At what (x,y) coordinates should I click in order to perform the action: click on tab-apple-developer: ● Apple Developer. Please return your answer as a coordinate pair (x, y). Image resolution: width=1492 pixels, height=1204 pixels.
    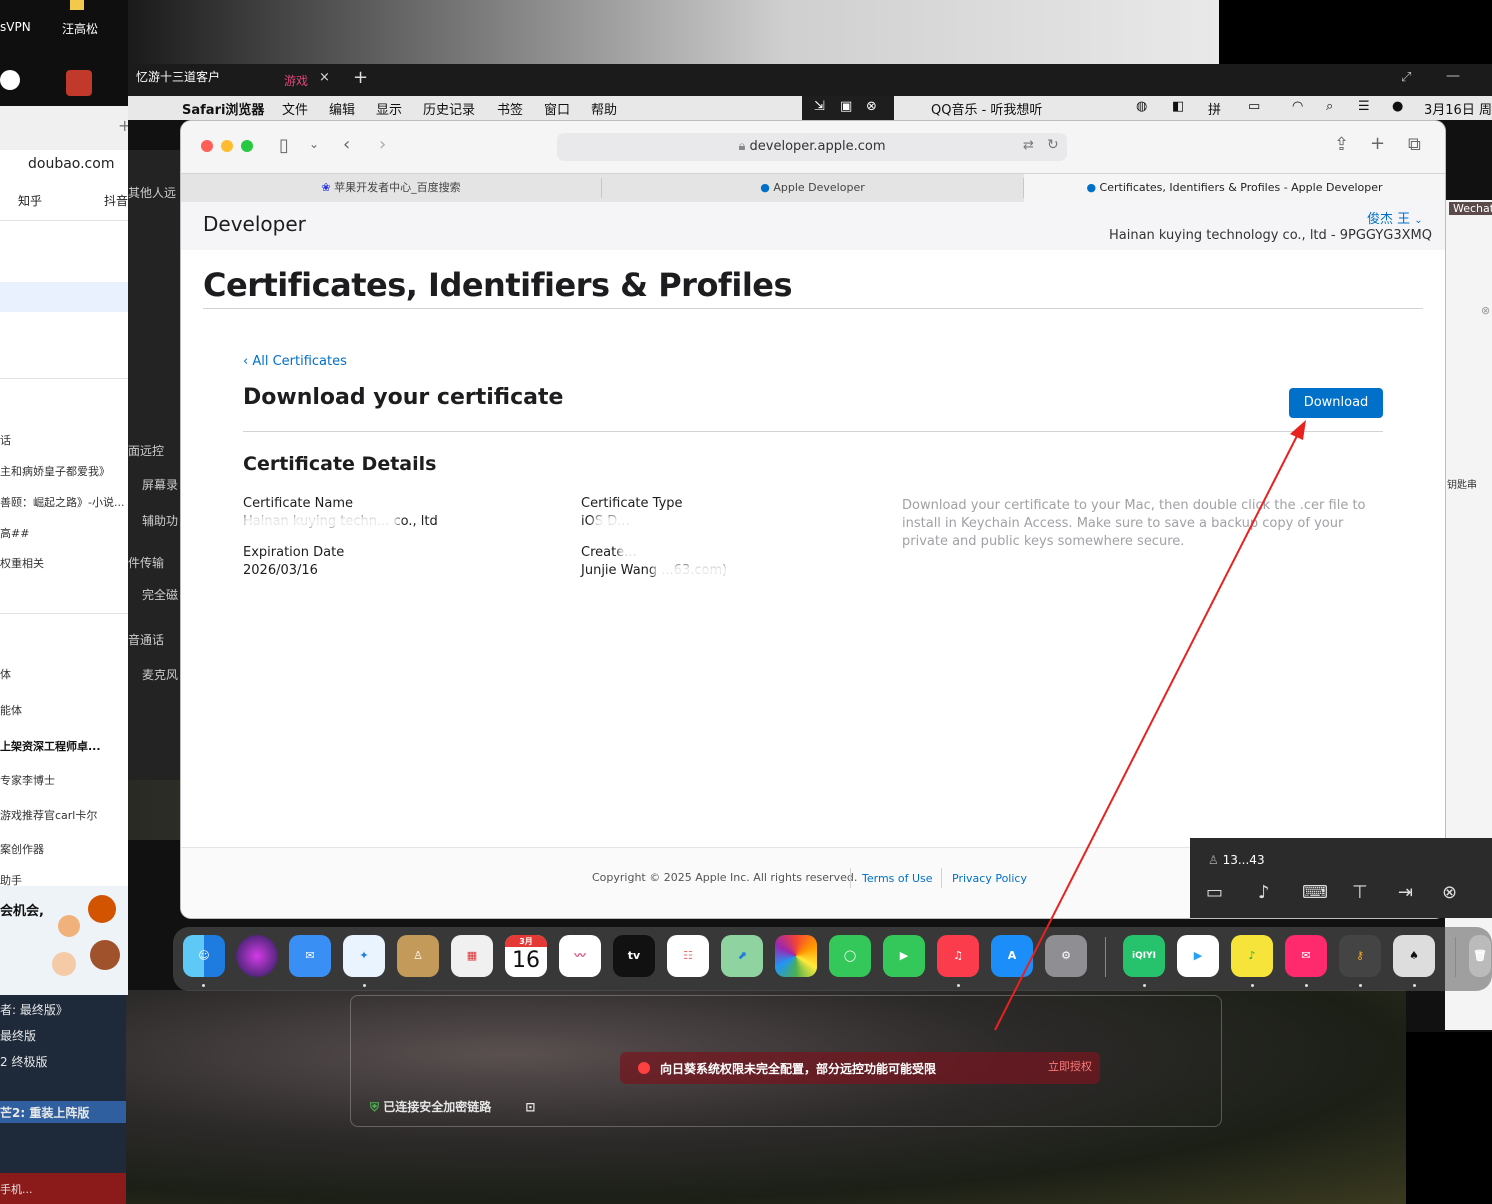
    Looking at the image, I should click on (812, 188).